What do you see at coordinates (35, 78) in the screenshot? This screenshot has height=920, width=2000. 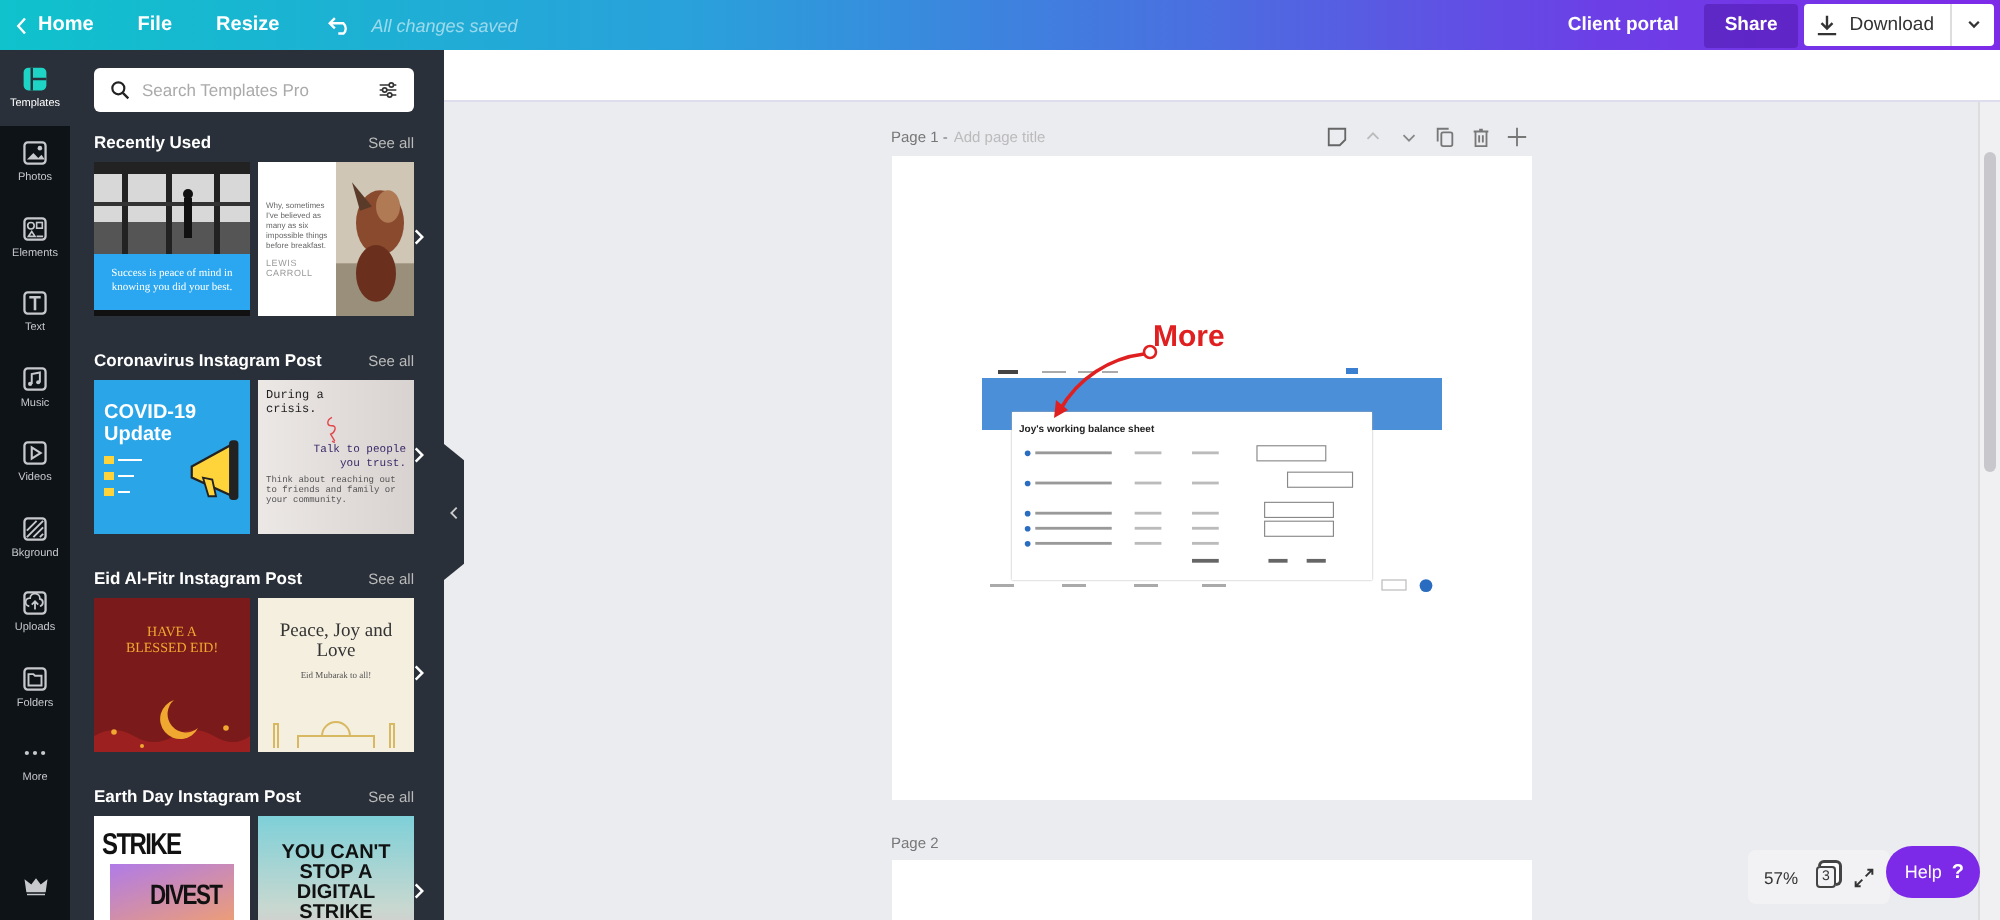 I see `templates-icon` at bounding box center [35, 78].